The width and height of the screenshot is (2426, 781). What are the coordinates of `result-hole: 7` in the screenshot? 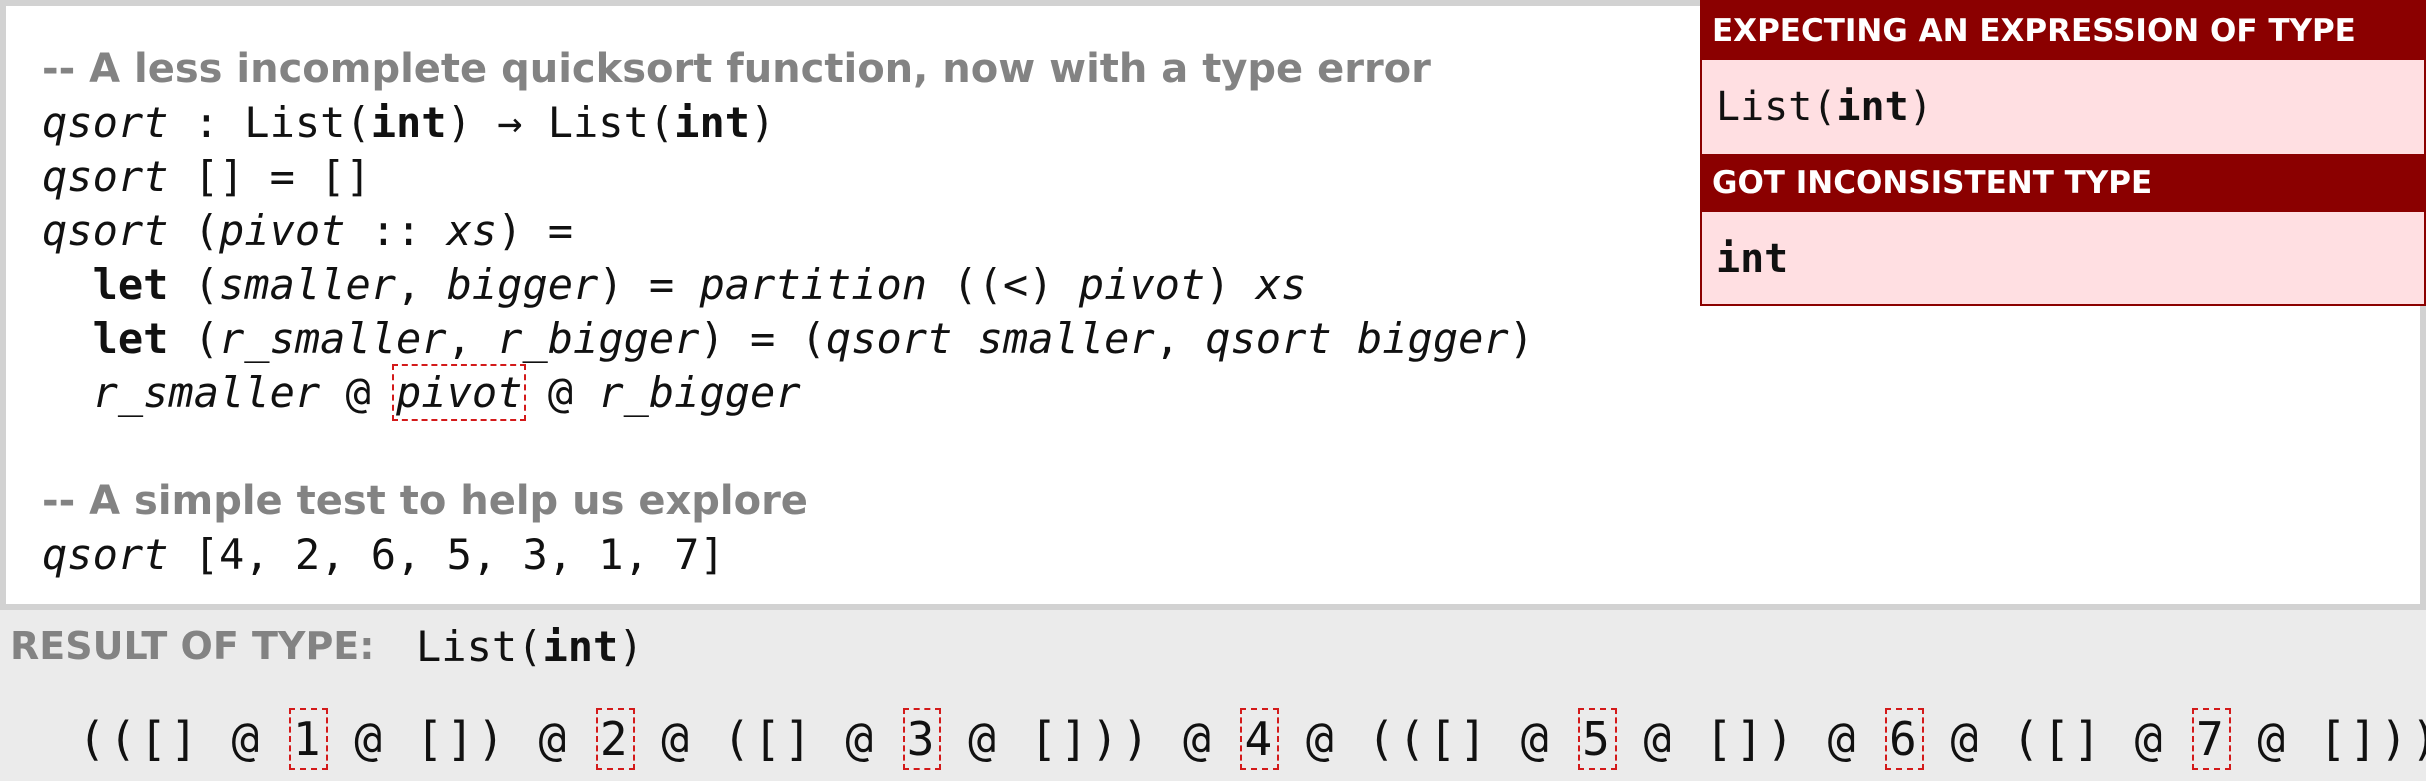 It's located at (2211, 739).